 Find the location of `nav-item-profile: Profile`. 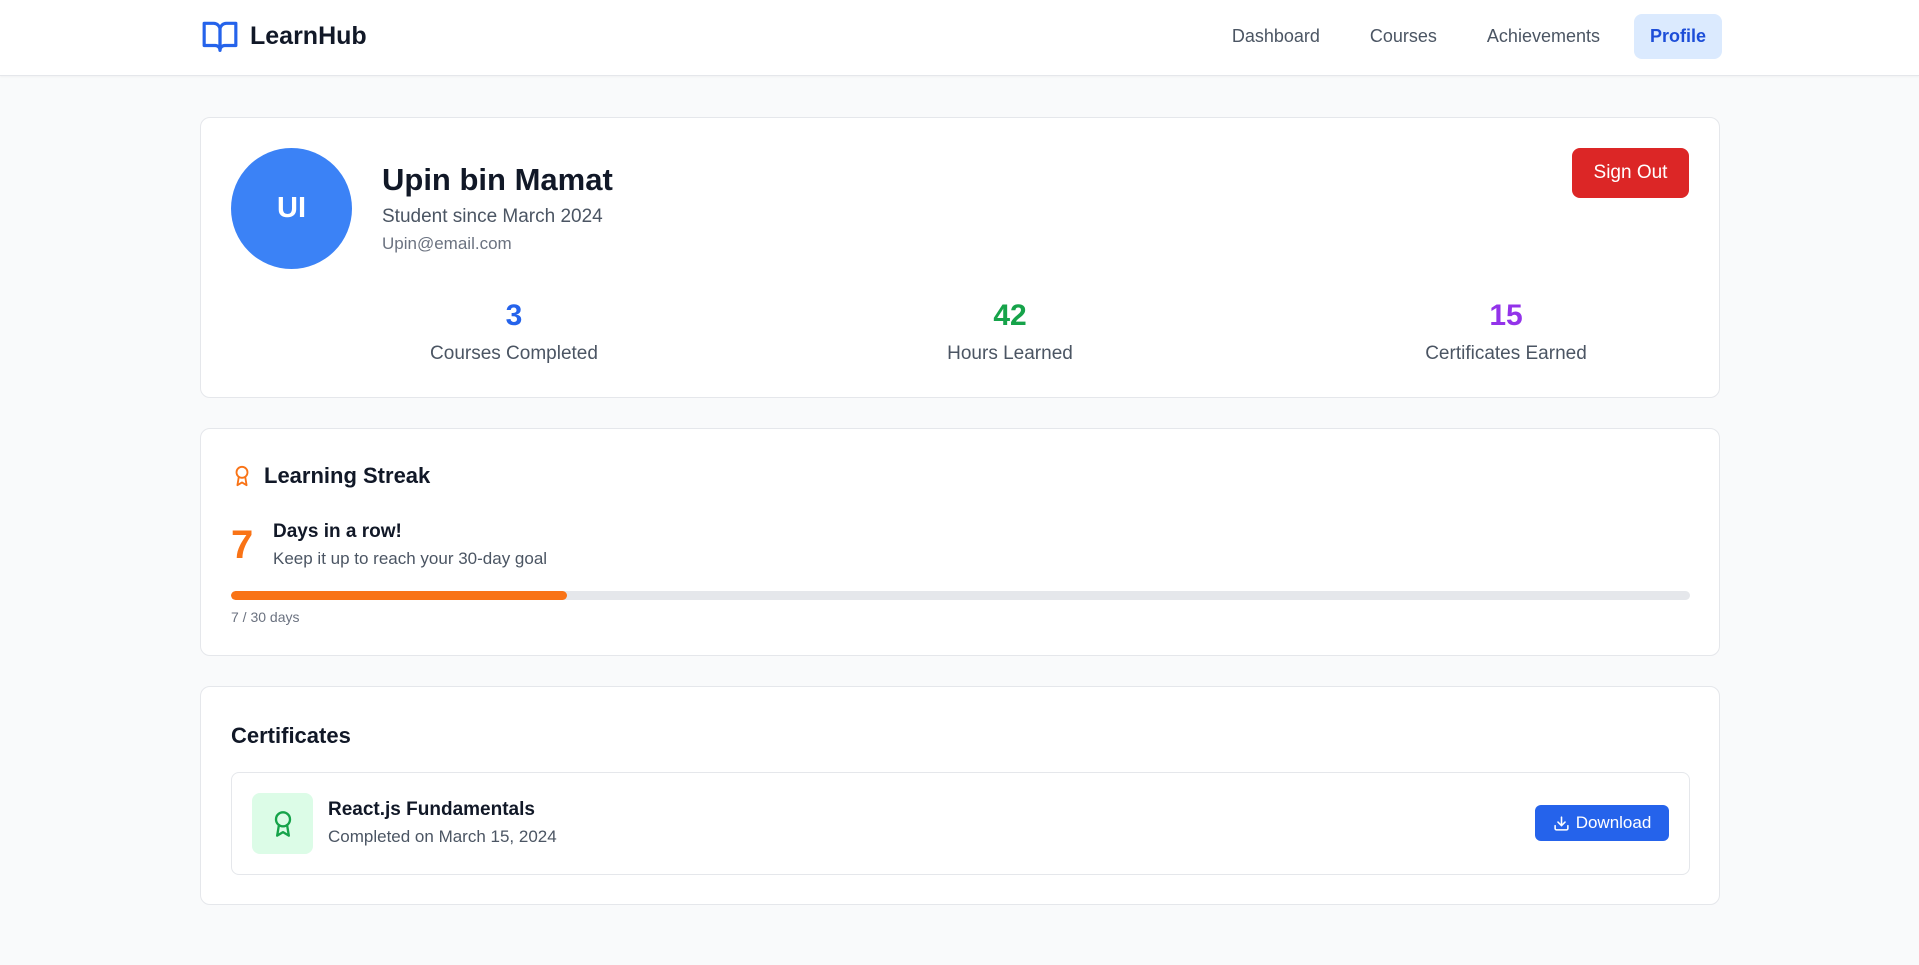

nav-item-profile: Profile is located at coordinates (1677, 36).